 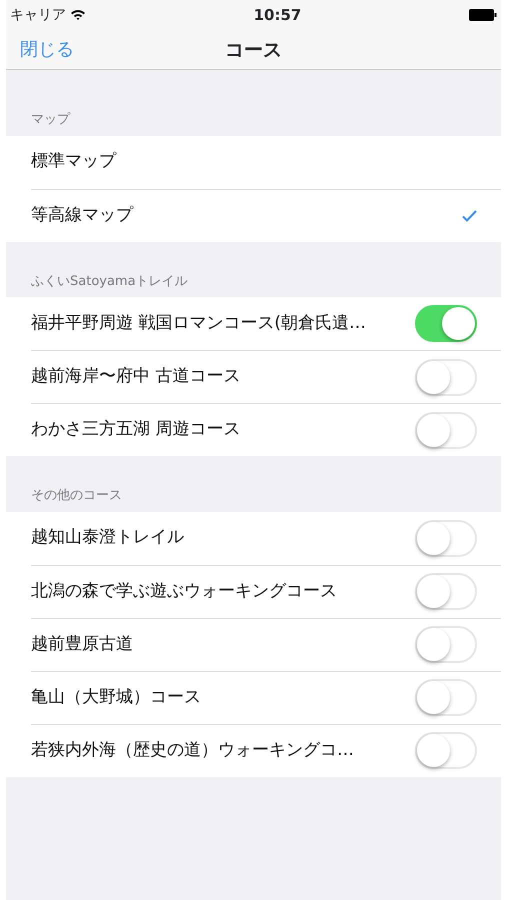 I want to click on nav-title: コース, so click(x=253, y=50).